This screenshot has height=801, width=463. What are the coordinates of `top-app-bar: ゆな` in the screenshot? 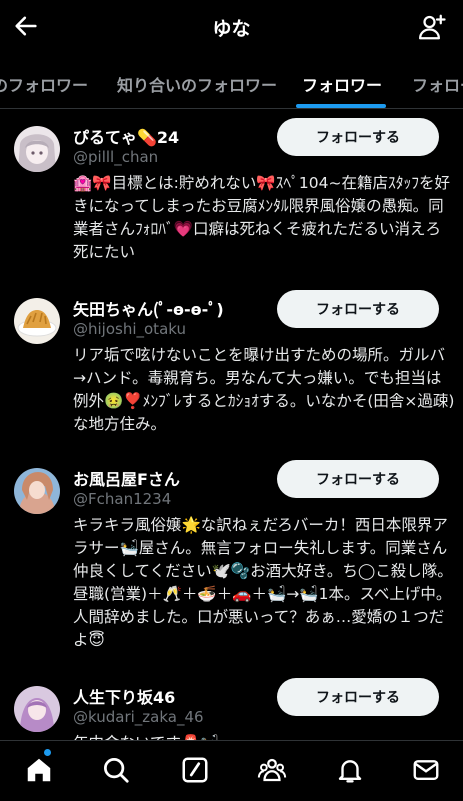 It's located at (231, 27).